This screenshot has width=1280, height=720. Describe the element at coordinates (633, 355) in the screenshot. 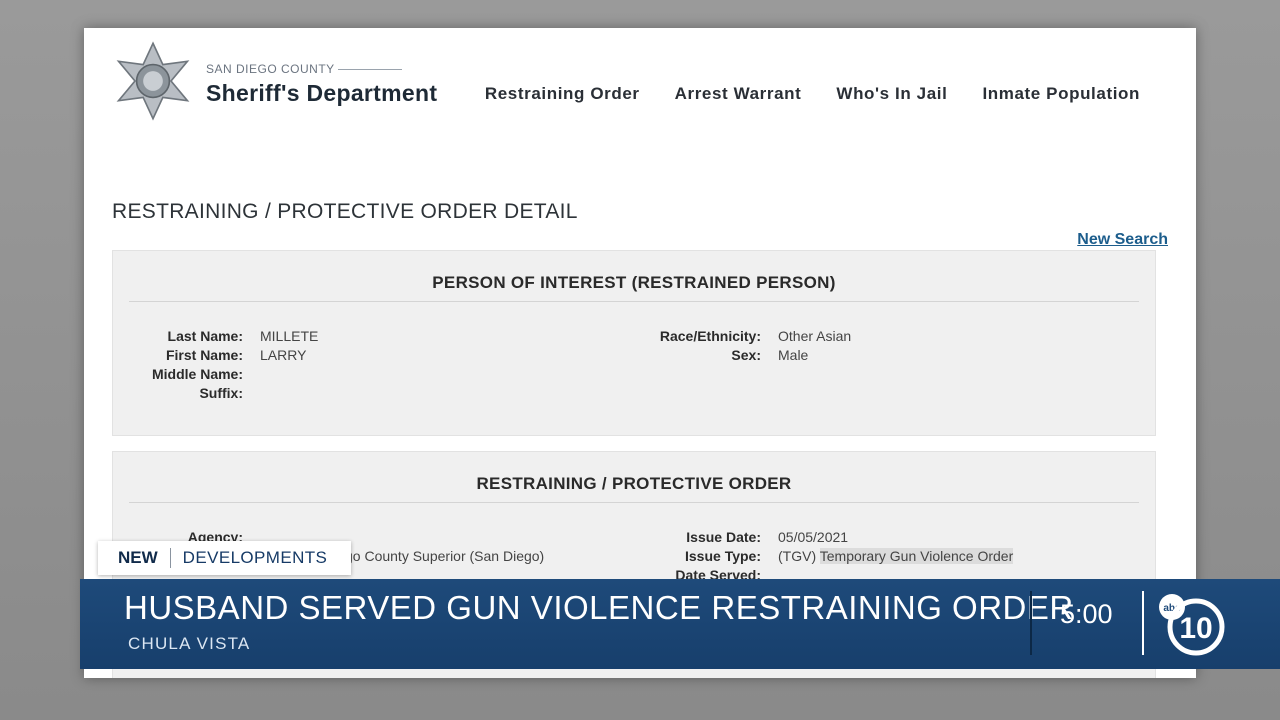

I see `field-sex: Sex: Male` at that location.